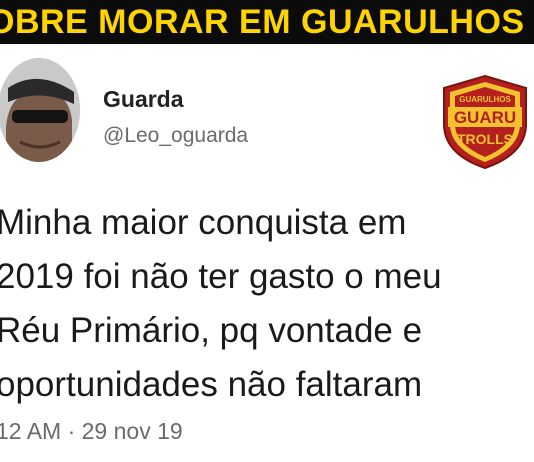 This screenshot has height=462, width=534. Describe the element at coordinates (221, 276) in the screenshot. I see `tweet-line: 2019 foi não ter gasto o meu` at that location.